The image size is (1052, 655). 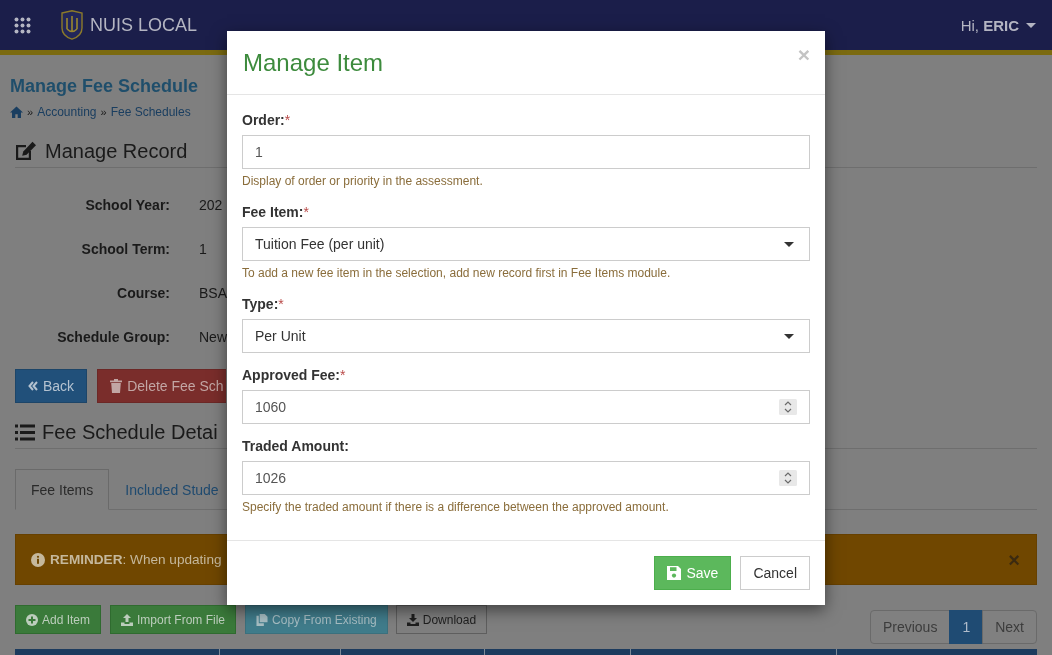 What do you see at coordinates (263, 304) in the screenshot?
I see `field-label: Type:*` at bounding box center [263, 304].